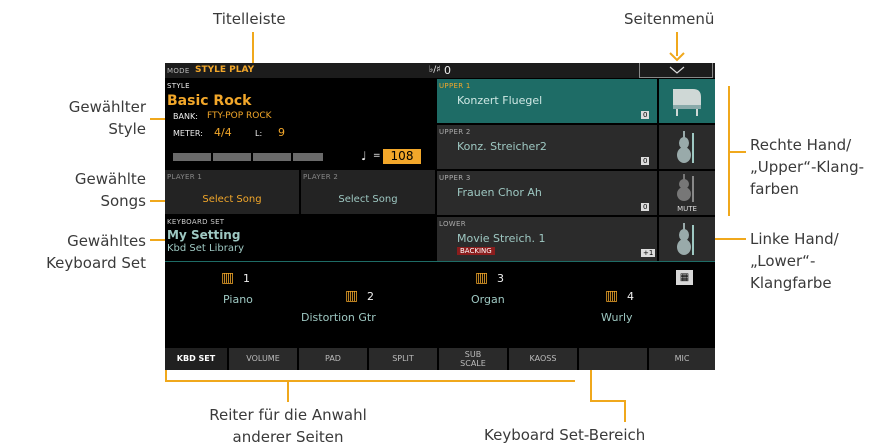 This screenshot has width=880, height=448. Describe the element at coordinates (501, 238) in the screenshot. I see `track-lower-sound: Movie Streich. 1` at that location.